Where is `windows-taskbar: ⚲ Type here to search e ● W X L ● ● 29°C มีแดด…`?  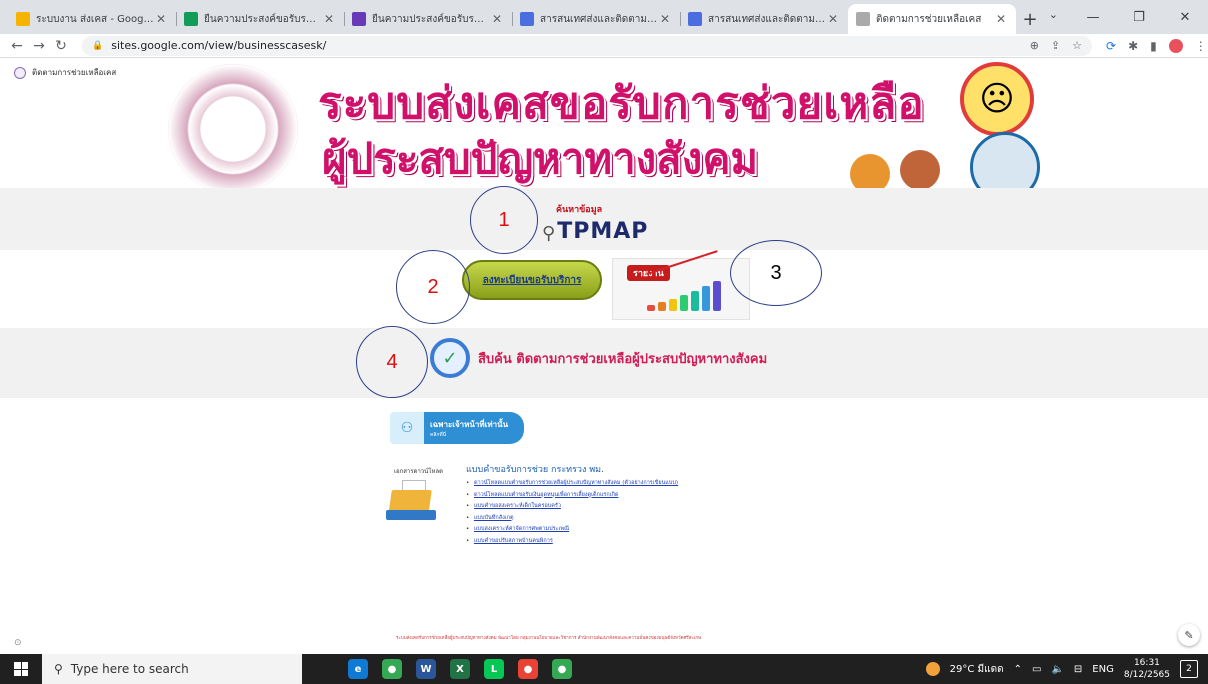
windows-taskbar: ⚲ Type here to search e ● W X L ● ● 29°C มีแดด… is located at coordinates (604, 669).